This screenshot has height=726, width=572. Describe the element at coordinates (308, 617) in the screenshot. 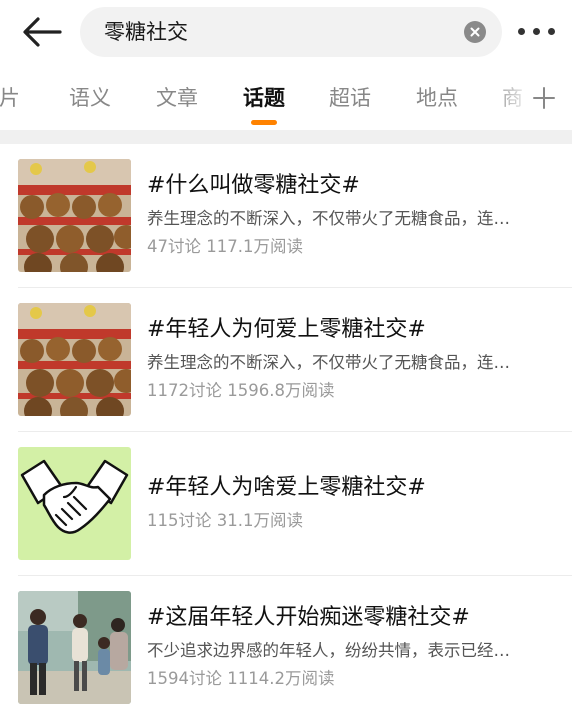

I see `topic-title: #这届年轻人开始痴迷零糖社交#` at that location.